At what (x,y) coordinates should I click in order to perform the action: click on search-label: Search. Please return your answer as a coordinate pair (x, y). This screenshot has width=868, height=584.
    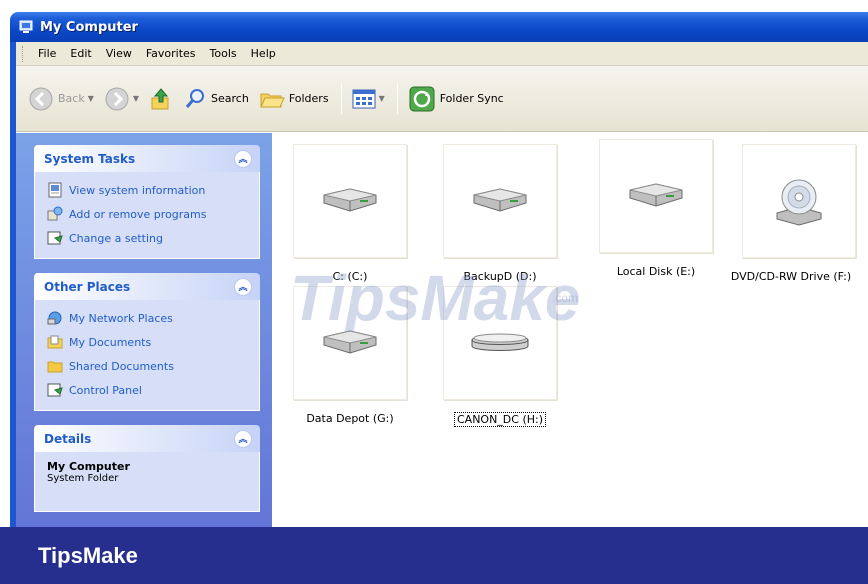
    Looking at the image, I should click on (230, 98).